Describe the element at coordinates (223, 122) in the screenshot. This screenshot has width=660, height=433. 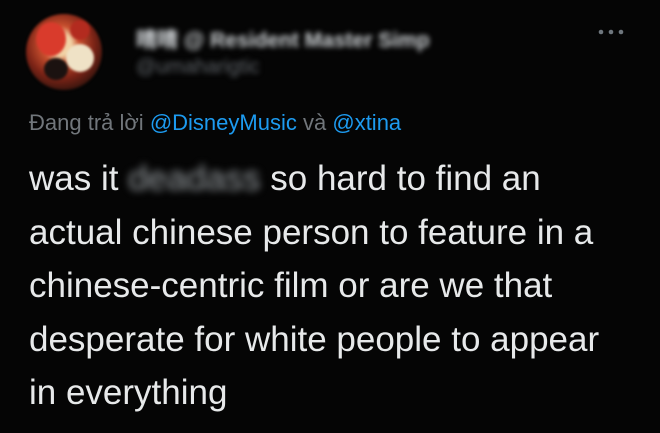
I see `mention-disneymusic-link: @DisneyMusic` at that location.